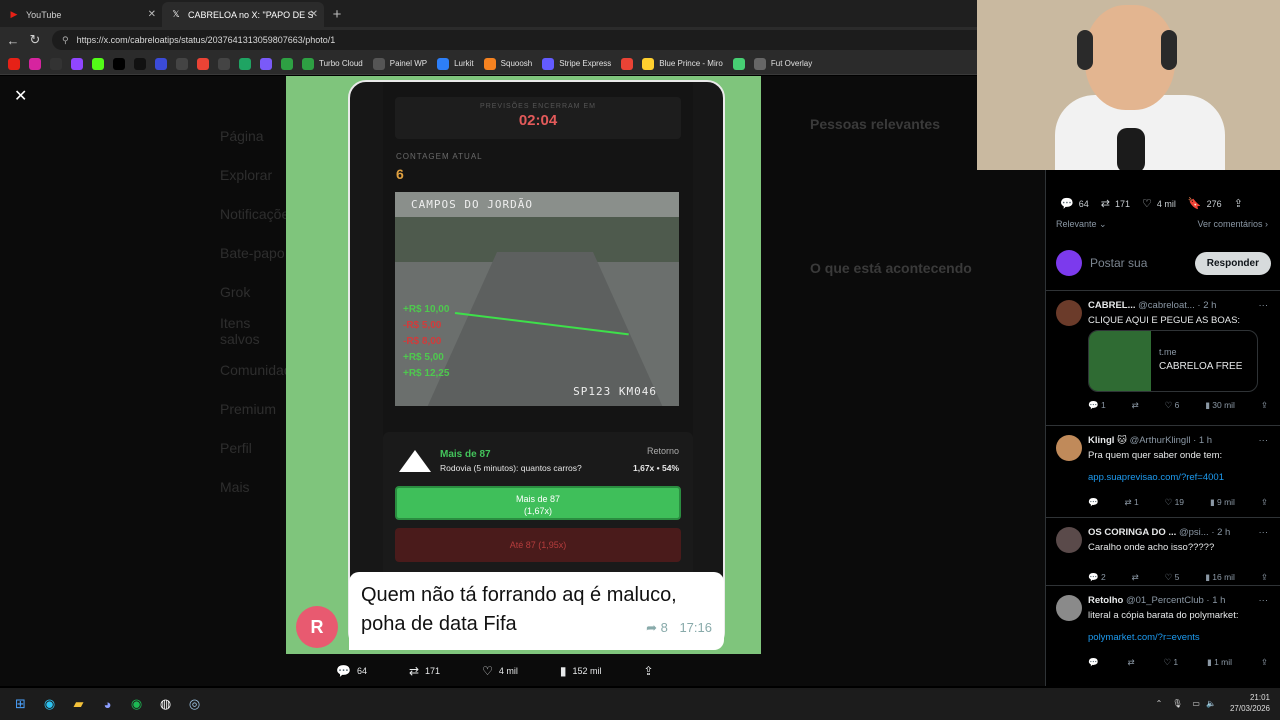  What do you see at coordinates (1174, 502) in the screenshot?
I see `like-button: ♡ 19` at bounding box center [1174, 502].